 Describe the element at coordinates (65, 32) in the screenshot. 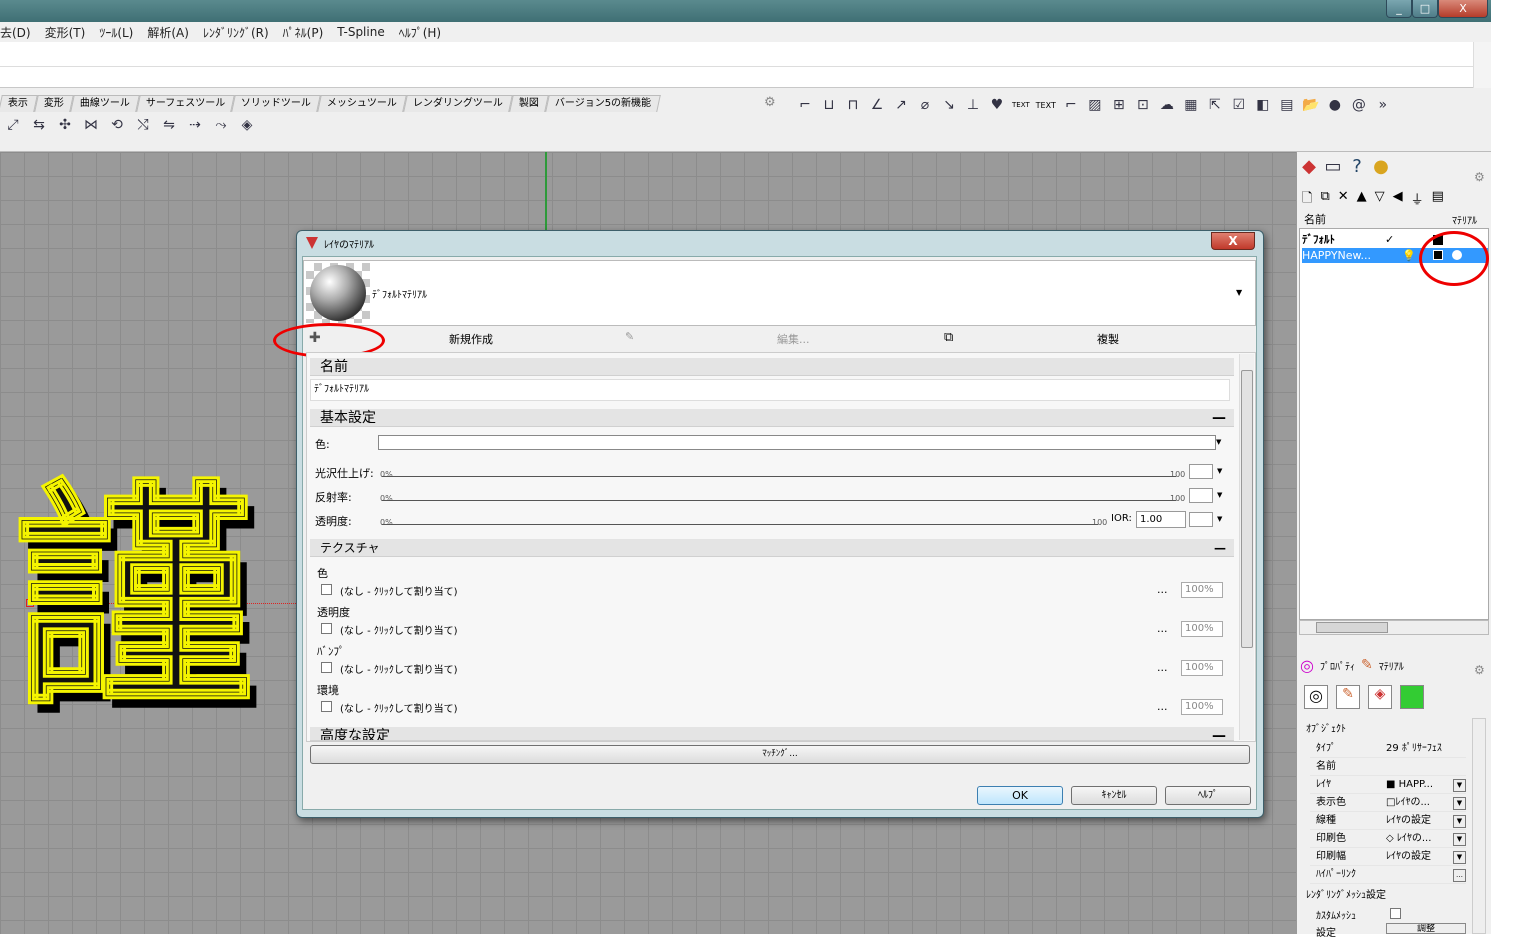

I see `menu-transform: 変形(T)` at that location.